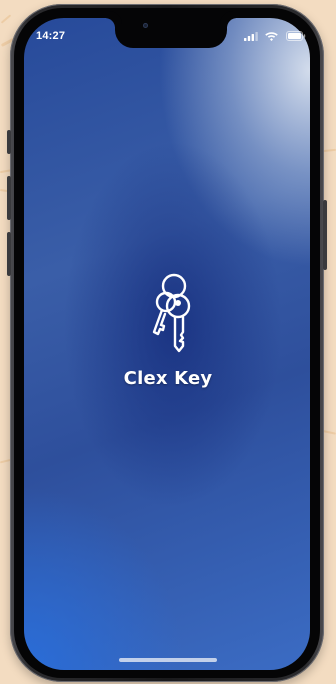 The image size is (336, 684). What do you see at coordinates (145, 25) in the screenshot?
I see `front-camera` at bounding box center [145, 25].